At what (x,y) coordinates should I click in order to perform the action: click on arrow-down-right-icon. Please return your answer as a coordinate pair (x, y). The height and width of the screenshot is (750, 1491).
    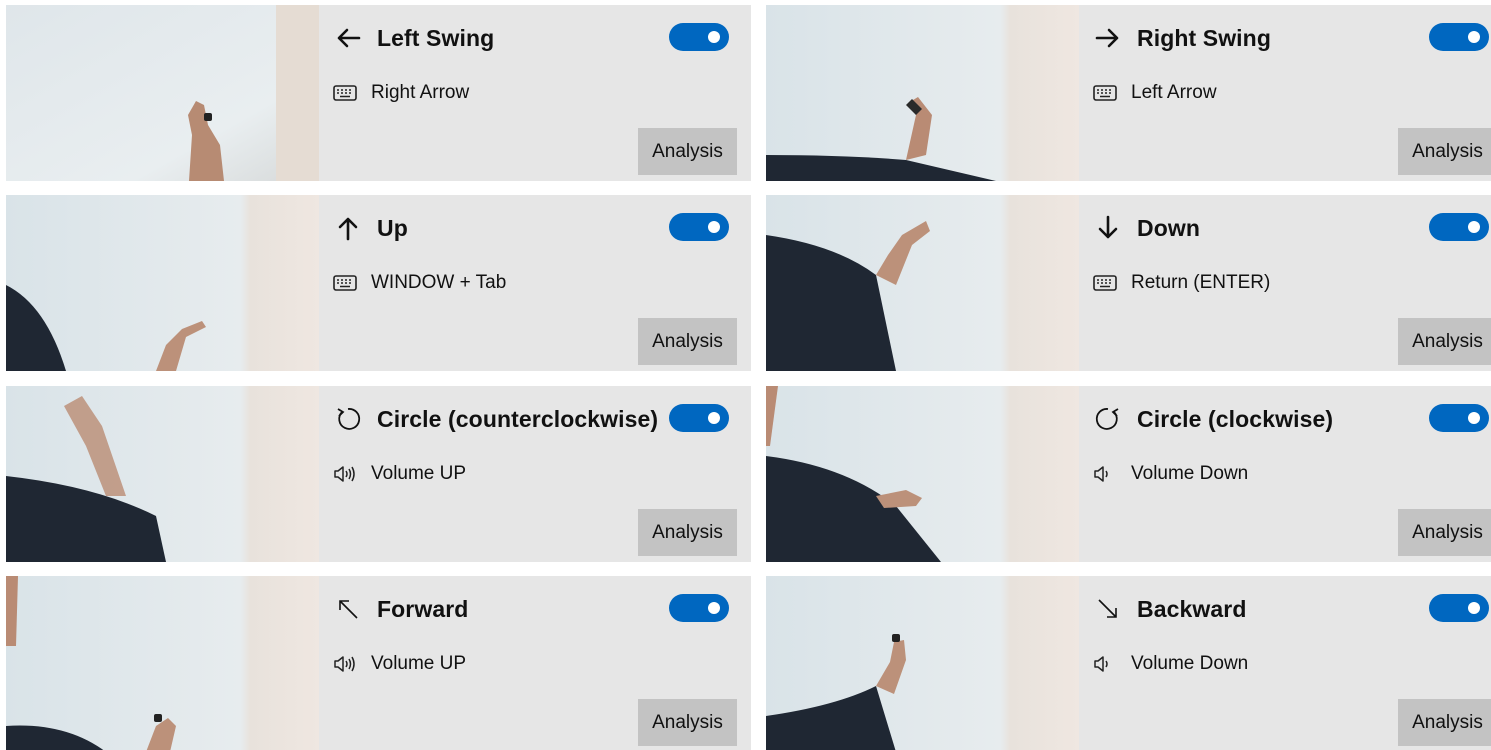
    Looking at the image, I should click on (1108, 609).